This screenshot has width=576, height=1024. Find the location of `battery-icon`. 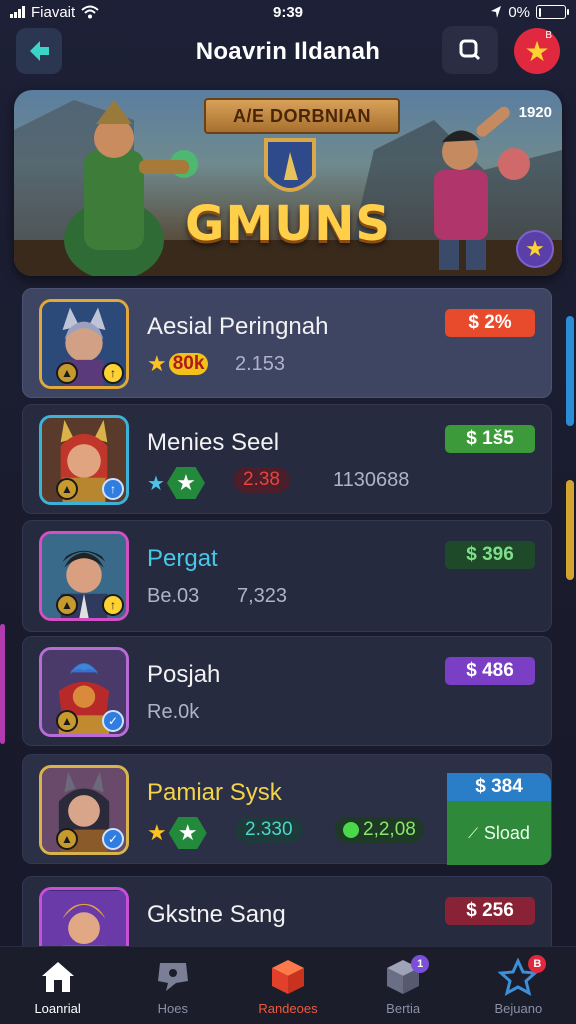

battery-icon is located at coordinates (552, 12).